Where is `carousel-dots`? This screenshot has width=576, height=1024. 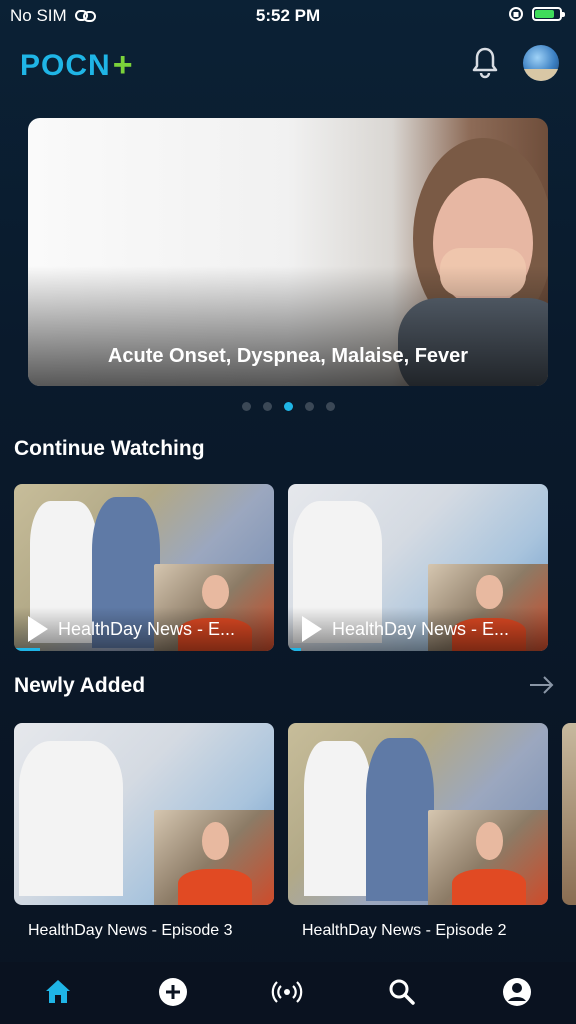 carousel-dots is located at coordinates (288, 406).